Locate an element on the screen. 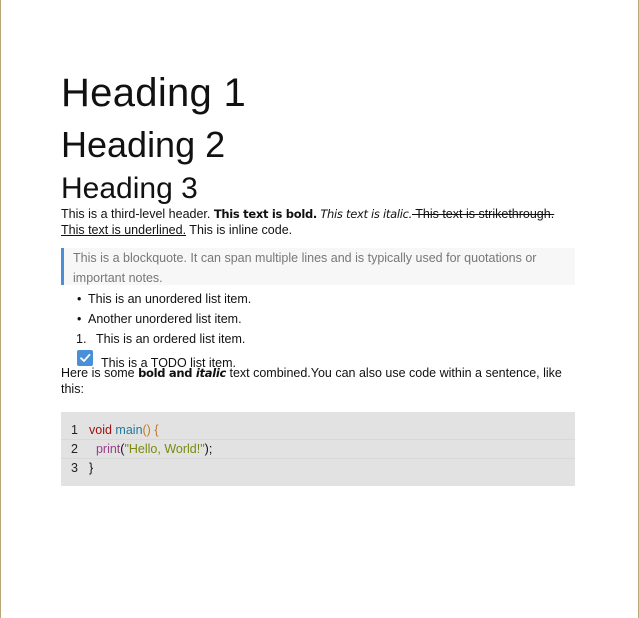  code-line: 1 void main() { is located at coordinates (318, 430).